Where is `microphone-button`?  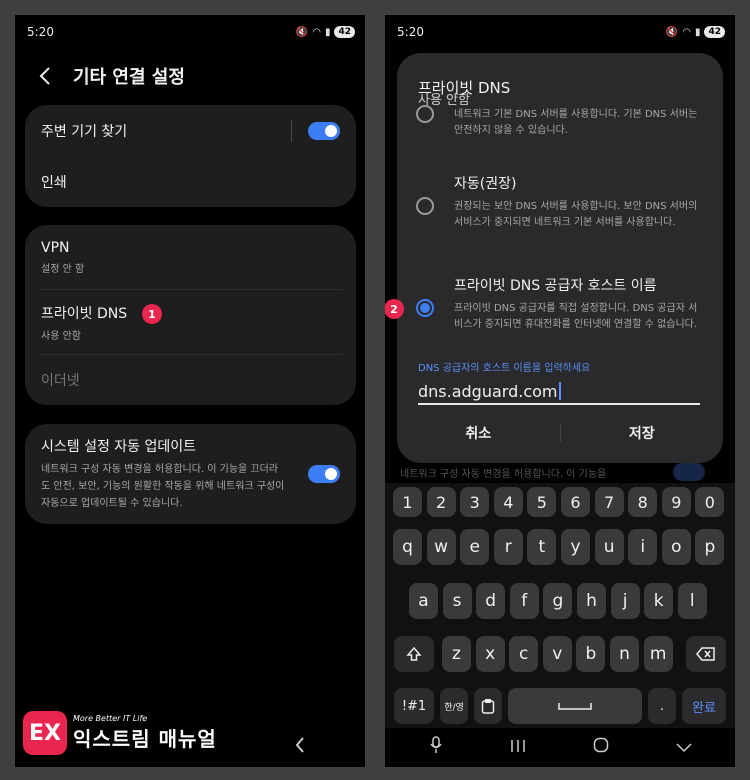 microphone-button is located at coordinates (436, 747).